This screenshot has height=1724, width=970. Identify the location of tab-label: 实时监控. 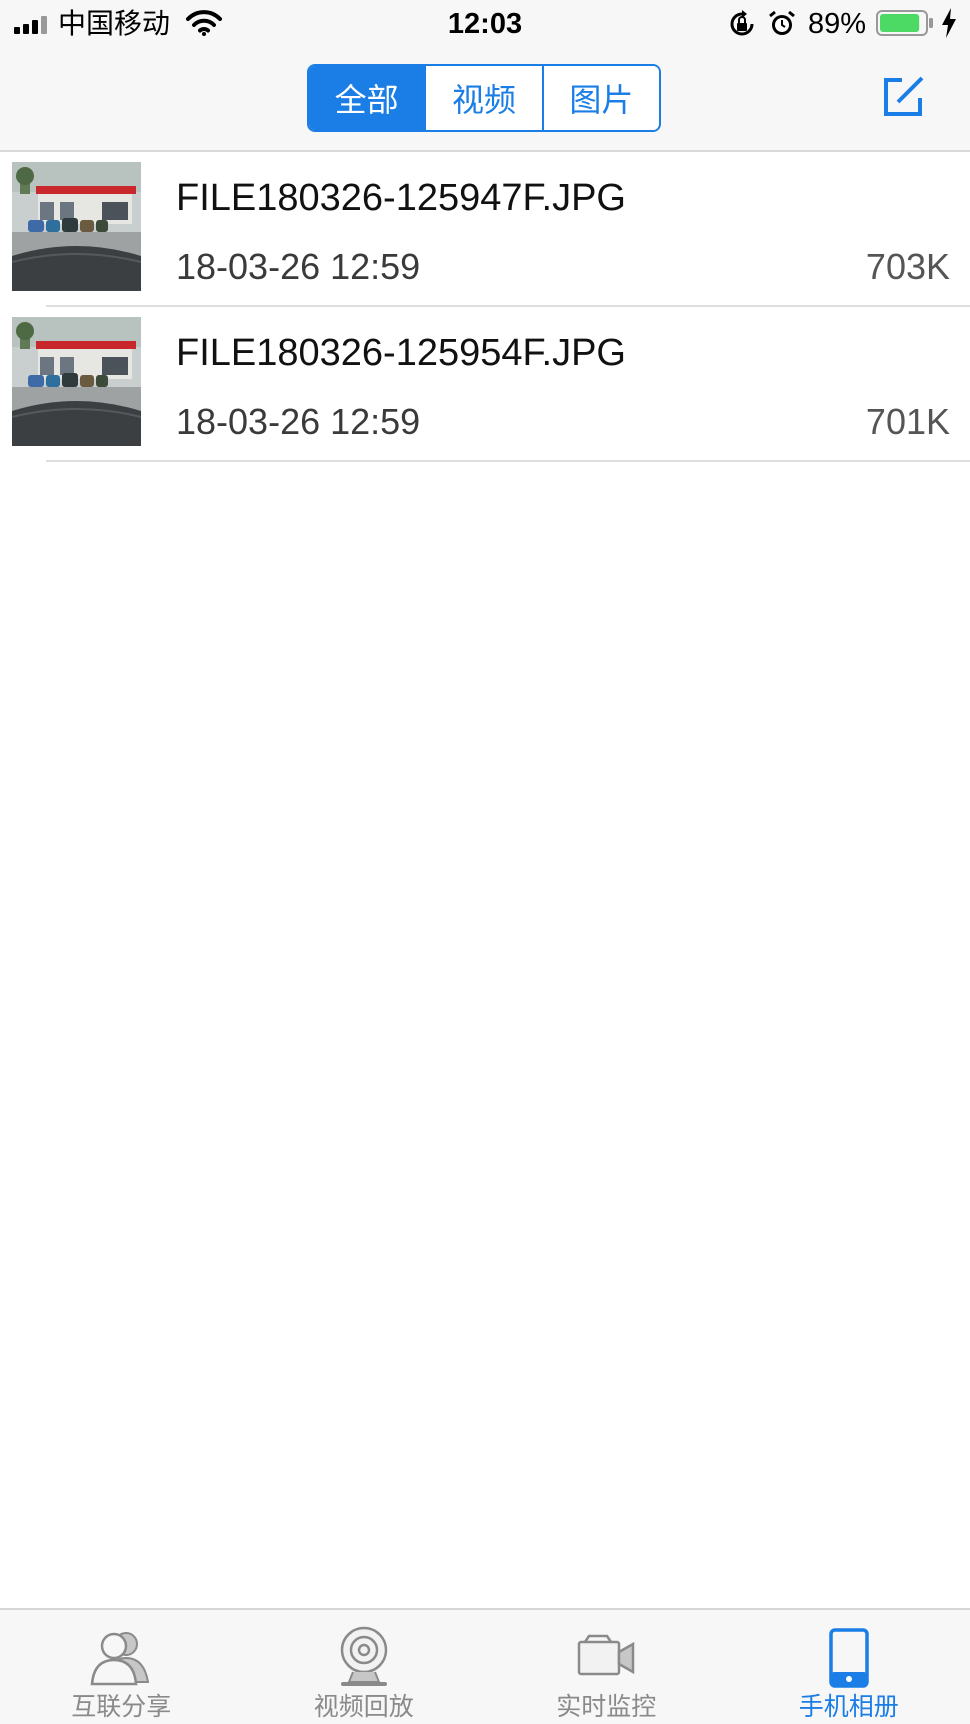
(606, 1707).